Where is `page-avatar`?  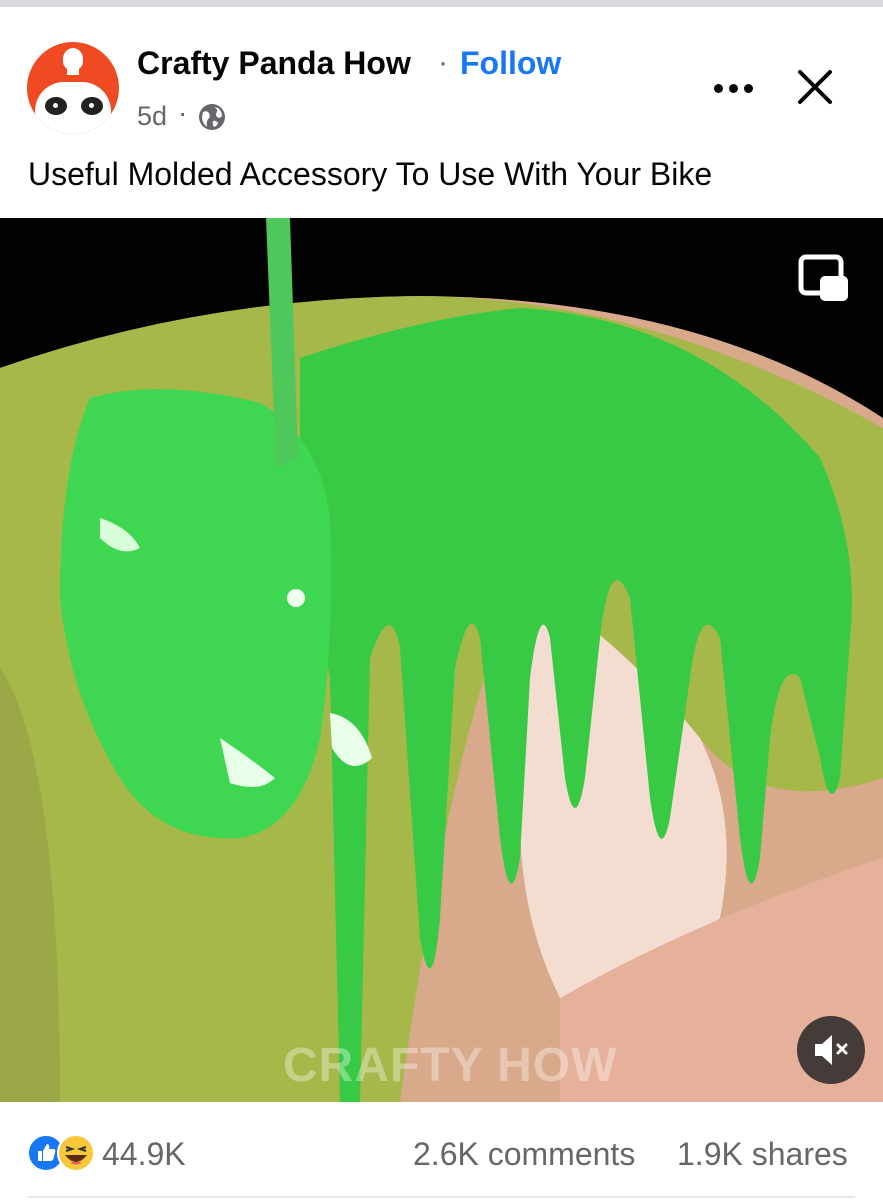
page-avatar is located at coordinates (73, 88).